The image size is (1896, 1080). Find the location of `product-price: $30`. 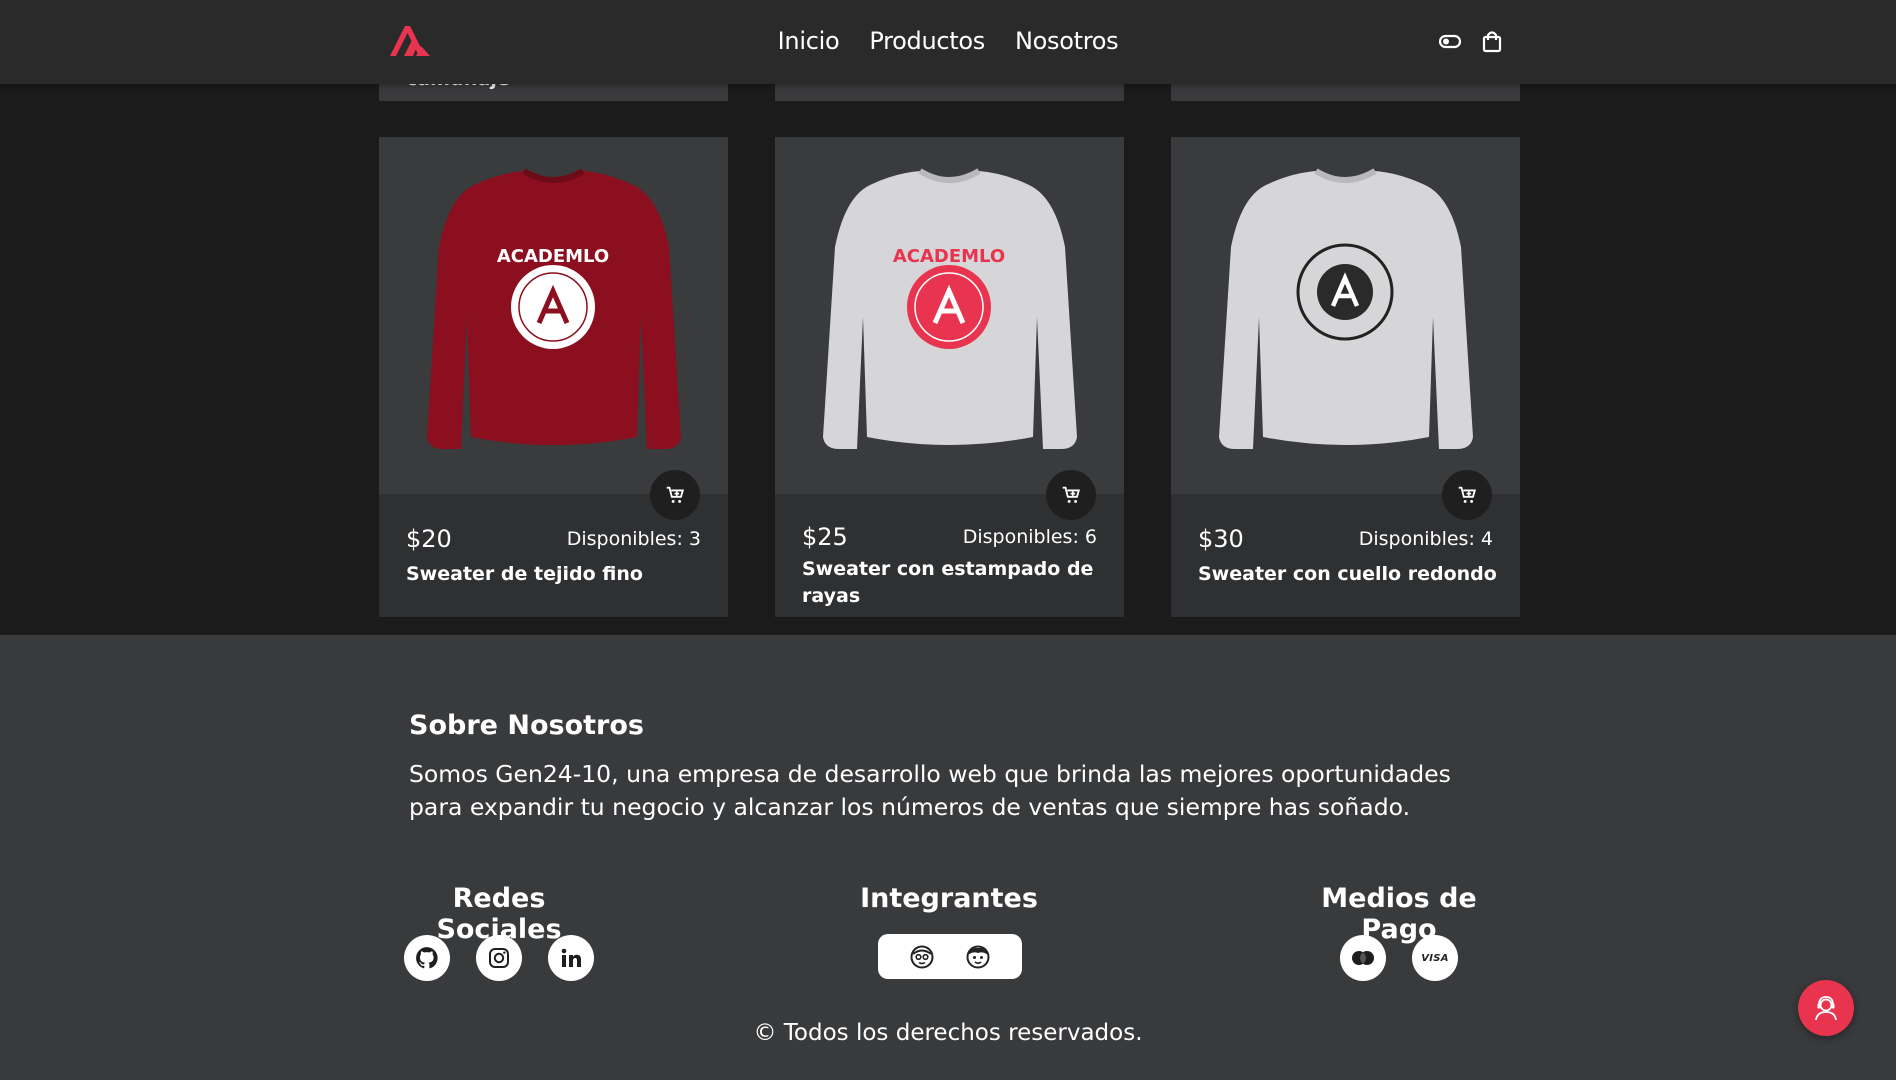

product-price: $30 is located at coordinates (1221, 539).